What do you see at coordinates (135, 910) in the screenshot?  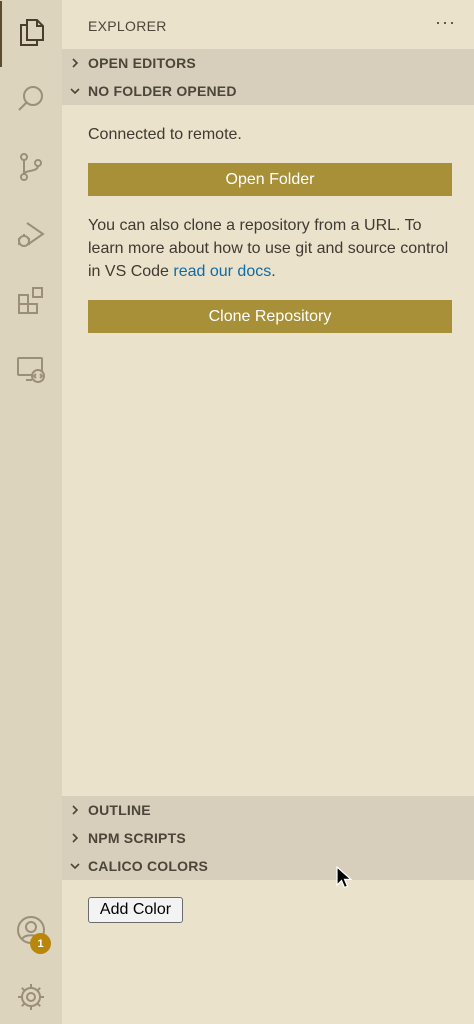 I see `add-color-button: Add Color` at bounding box center [135, 910].